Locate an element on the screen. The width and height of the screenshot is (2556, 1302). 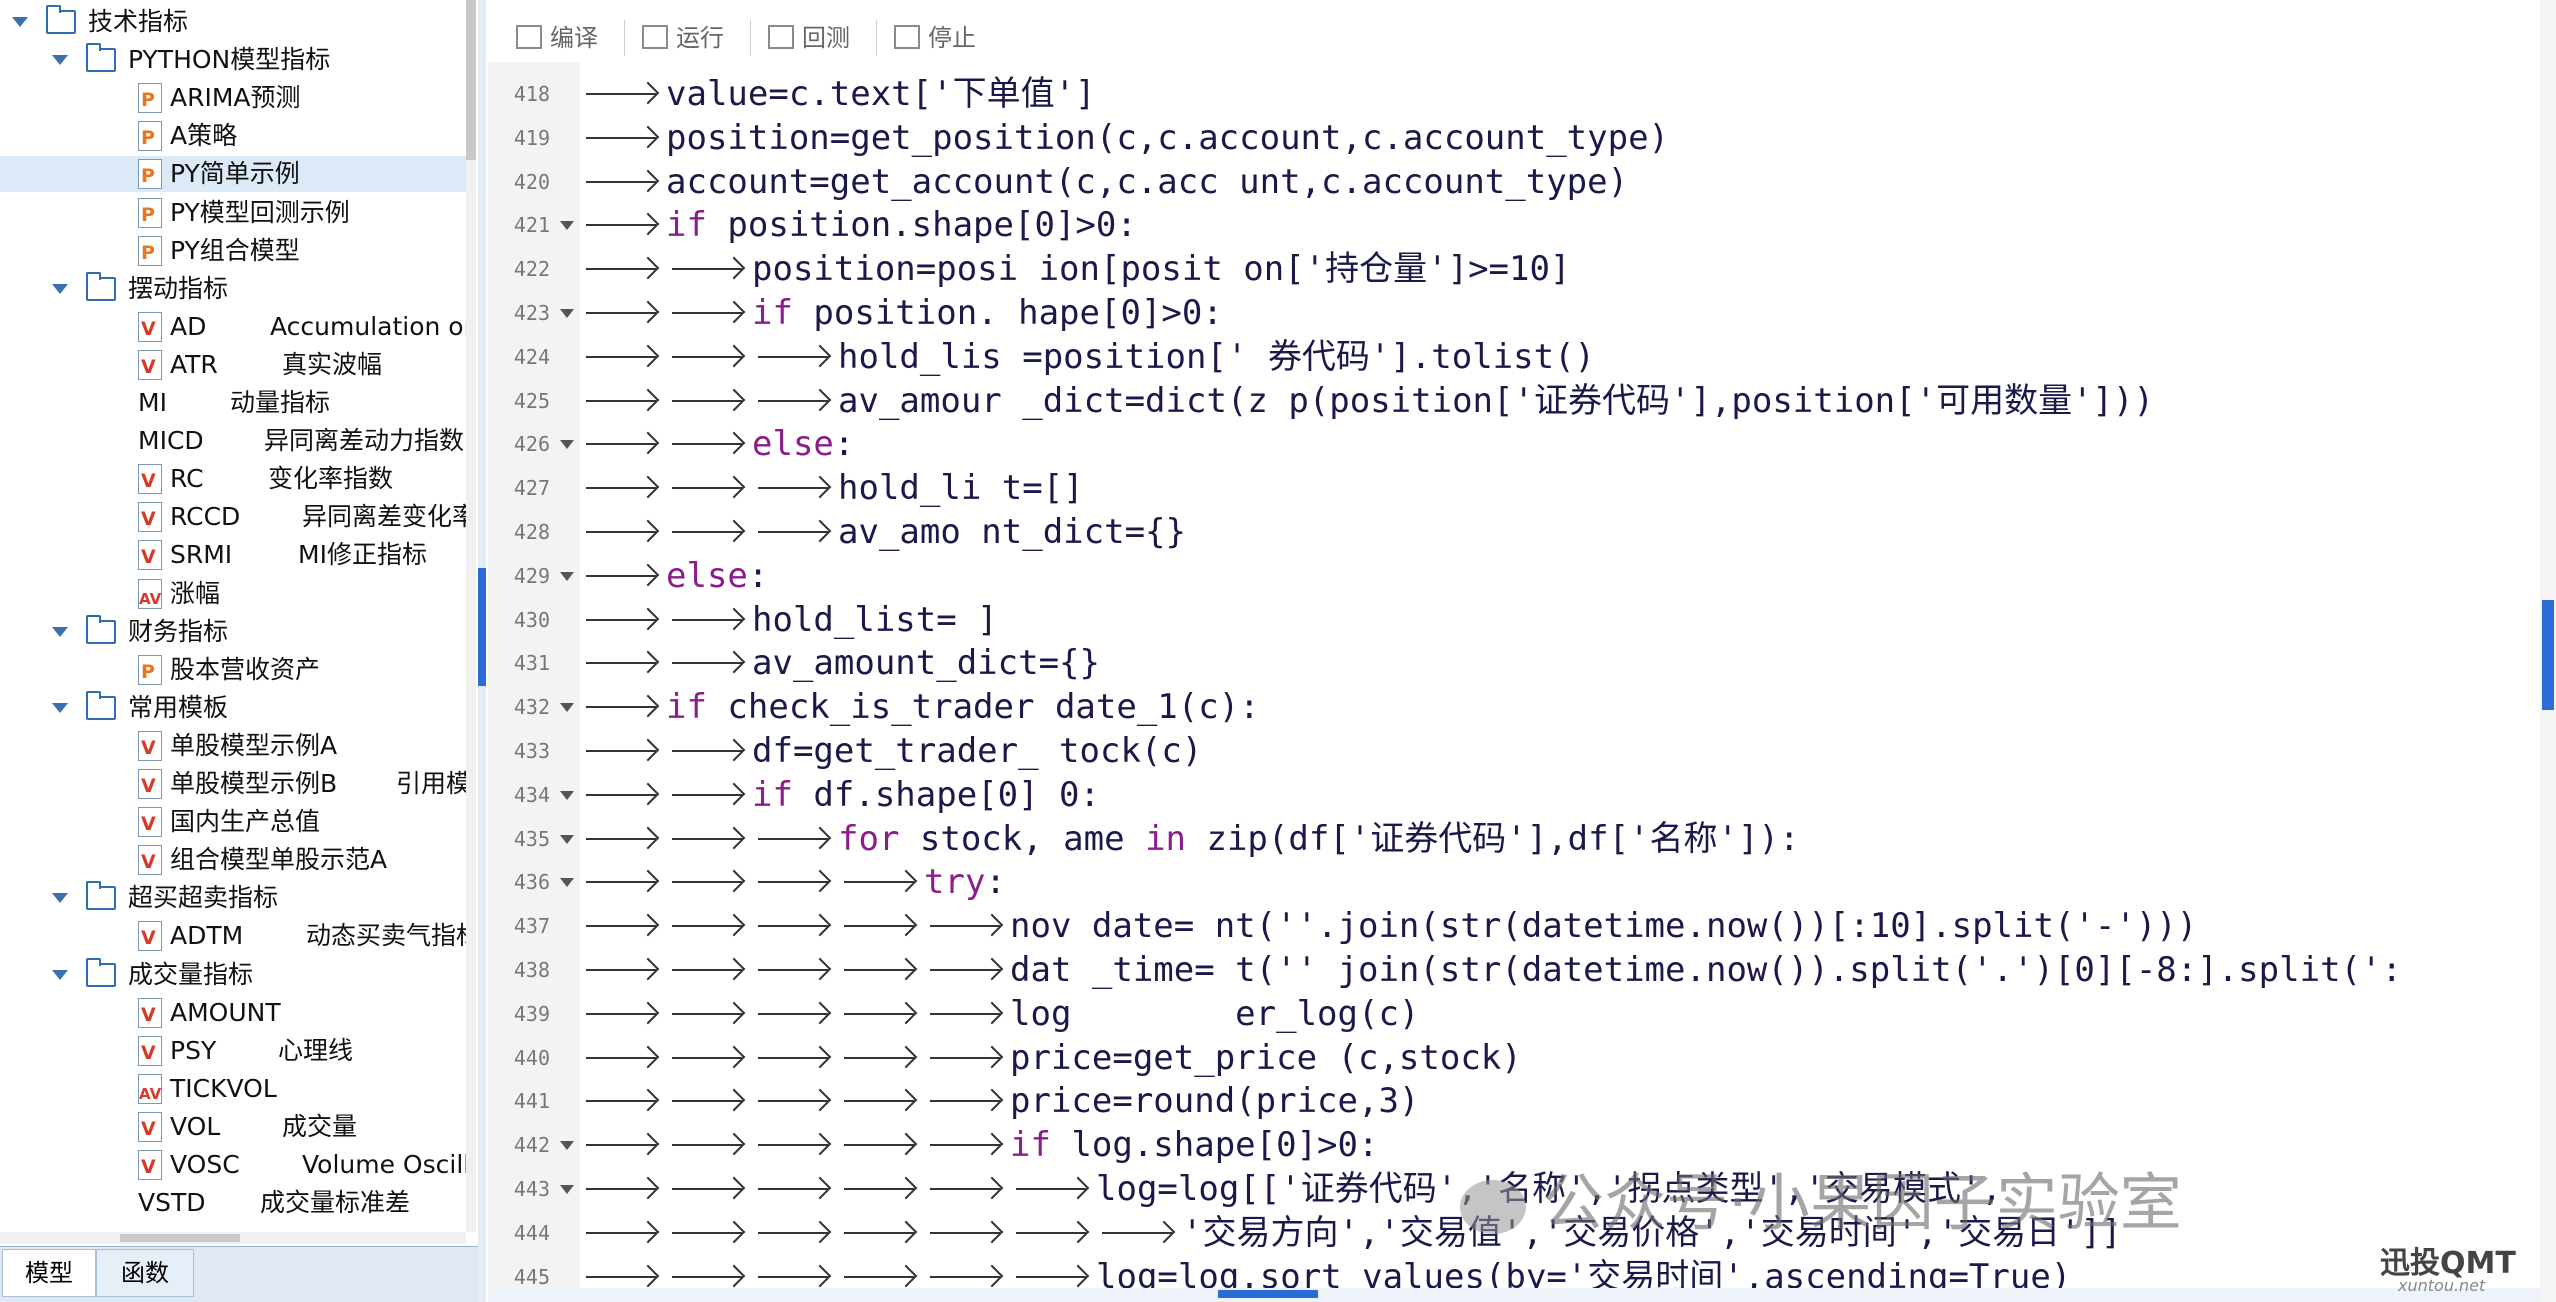
tree-item: V ADTM 动态买卖气指标 is located at coordinates (235, 936).